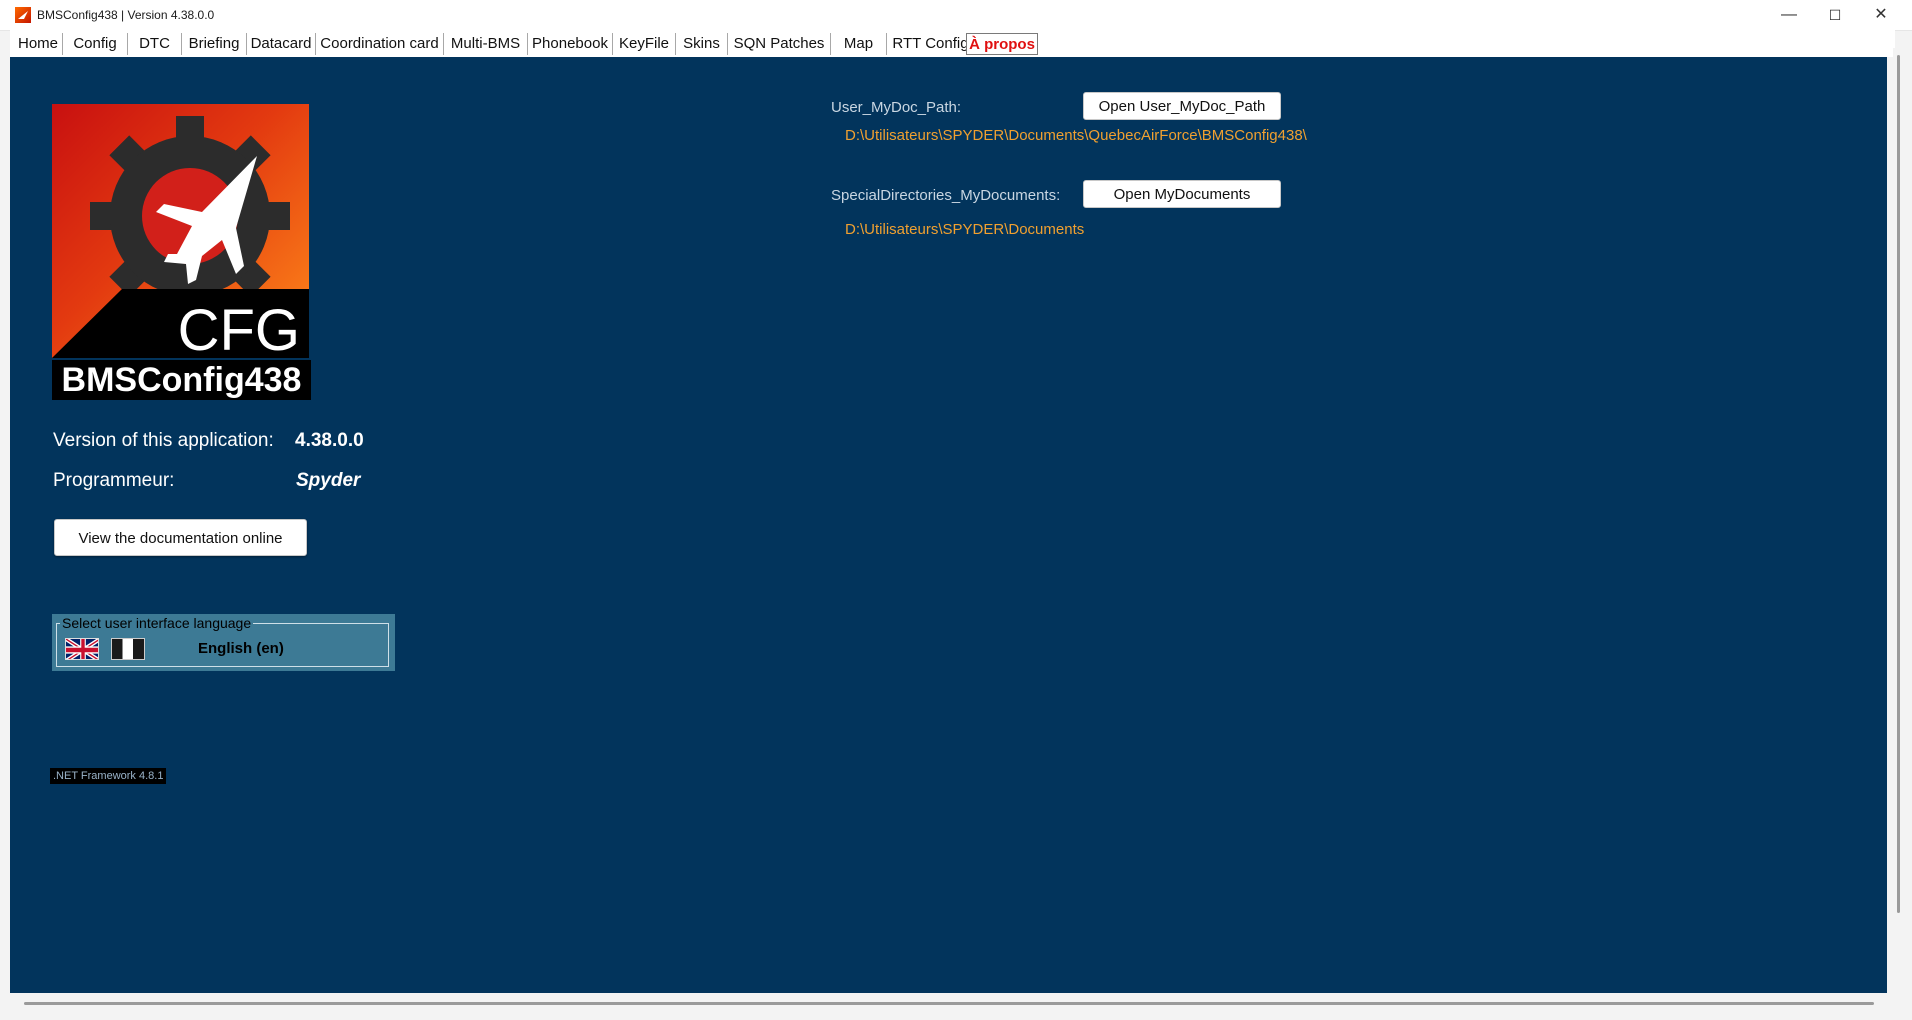 Image resolution: width=1912 pixels, height=1020 pixels. I want to click on tab-coordination-card: Coordination card, so click(380, 44).